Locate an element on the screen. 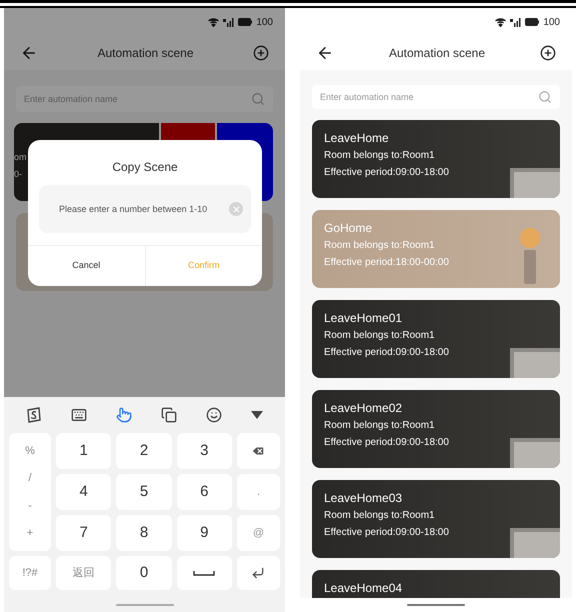  scene-card: LeaveHome01 Room belongs to:Room1 Effective period:09:00-18:00 is located at coordinates (436, 339).